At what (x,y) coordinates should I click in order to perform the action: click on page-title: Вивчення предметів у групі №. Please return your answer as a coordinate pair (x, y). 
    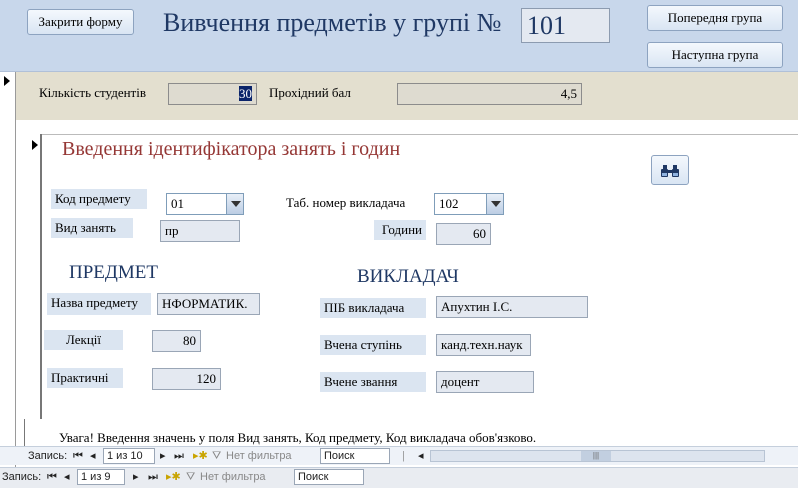
    Looking at the image, I should click on (332, 22).